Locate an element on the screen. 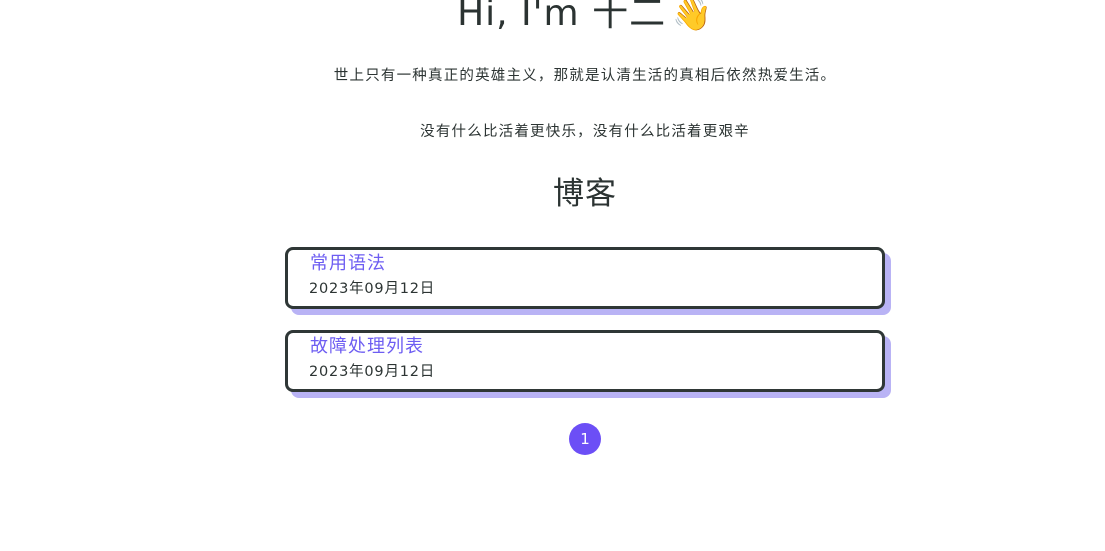 The width and height of the screenshot is (1105, 551). quote-2: 没有什么比活着更快乐，没有什么比活着更艰辛 is located at coordinates (585, 132).